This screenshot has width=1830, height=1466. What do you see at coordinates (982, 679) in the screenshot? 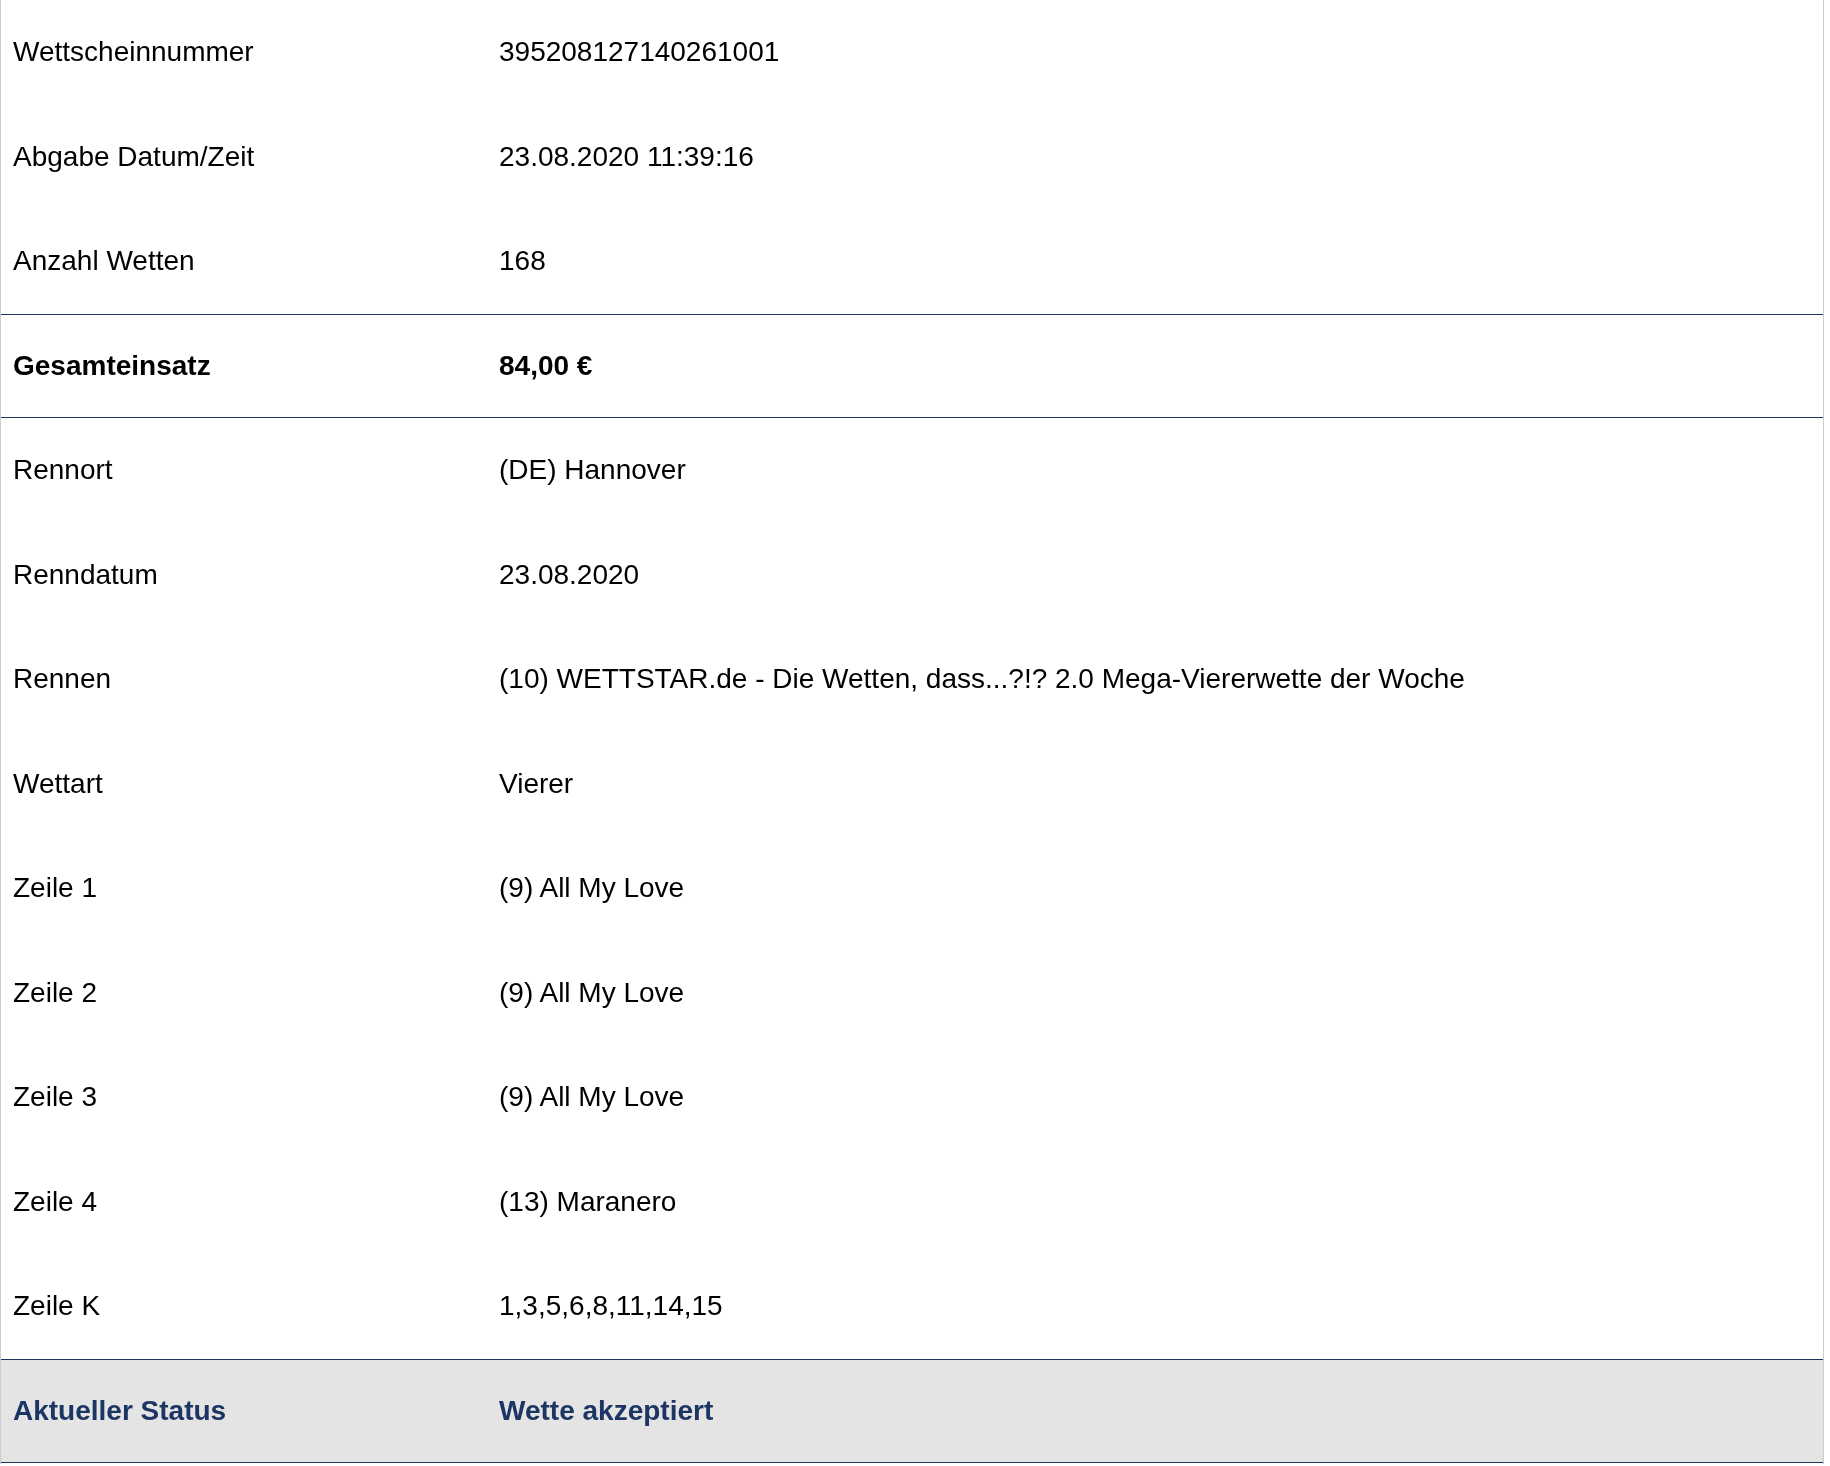
I see `row-value: (10) WETTSTAR.de - Die Wetten, dass...?!? 2.0 Mega-Viererwette der Woche` at bounding box center [982, 679].